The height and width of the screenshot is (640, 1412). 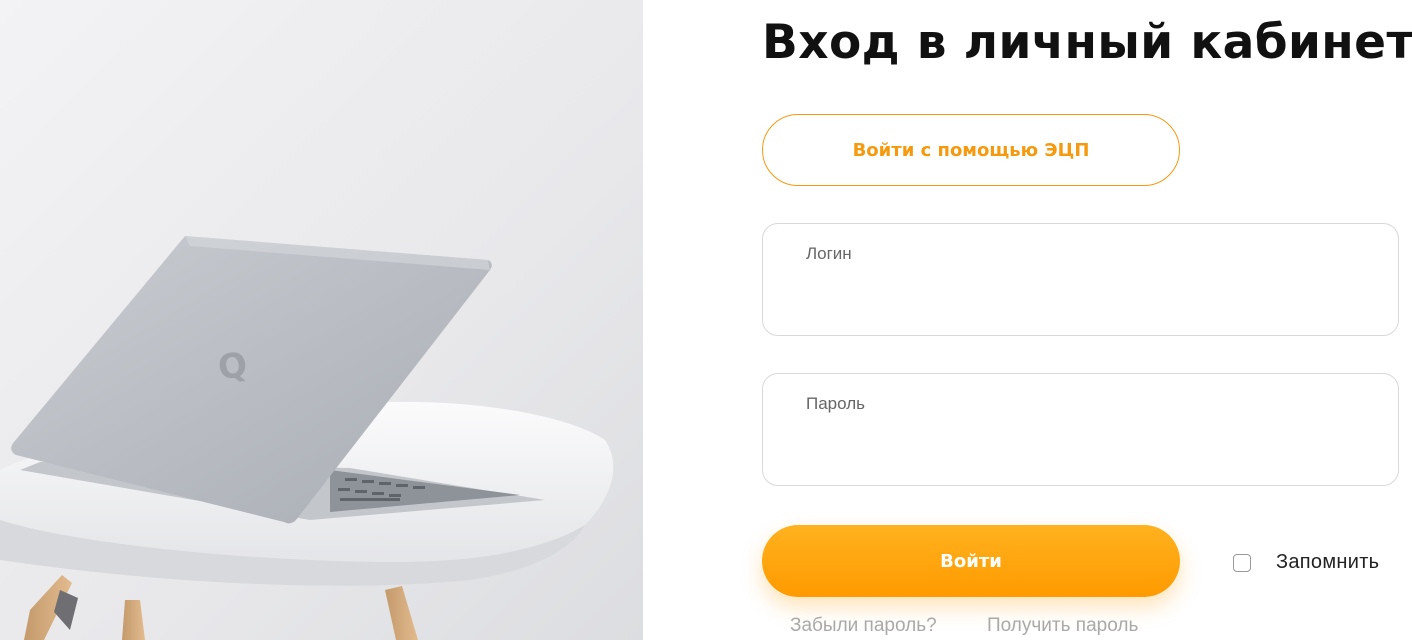 What do you see at coordinates (1089, 295) in the screenshot?
I see `login-input` at bounding box center [1089, 295].